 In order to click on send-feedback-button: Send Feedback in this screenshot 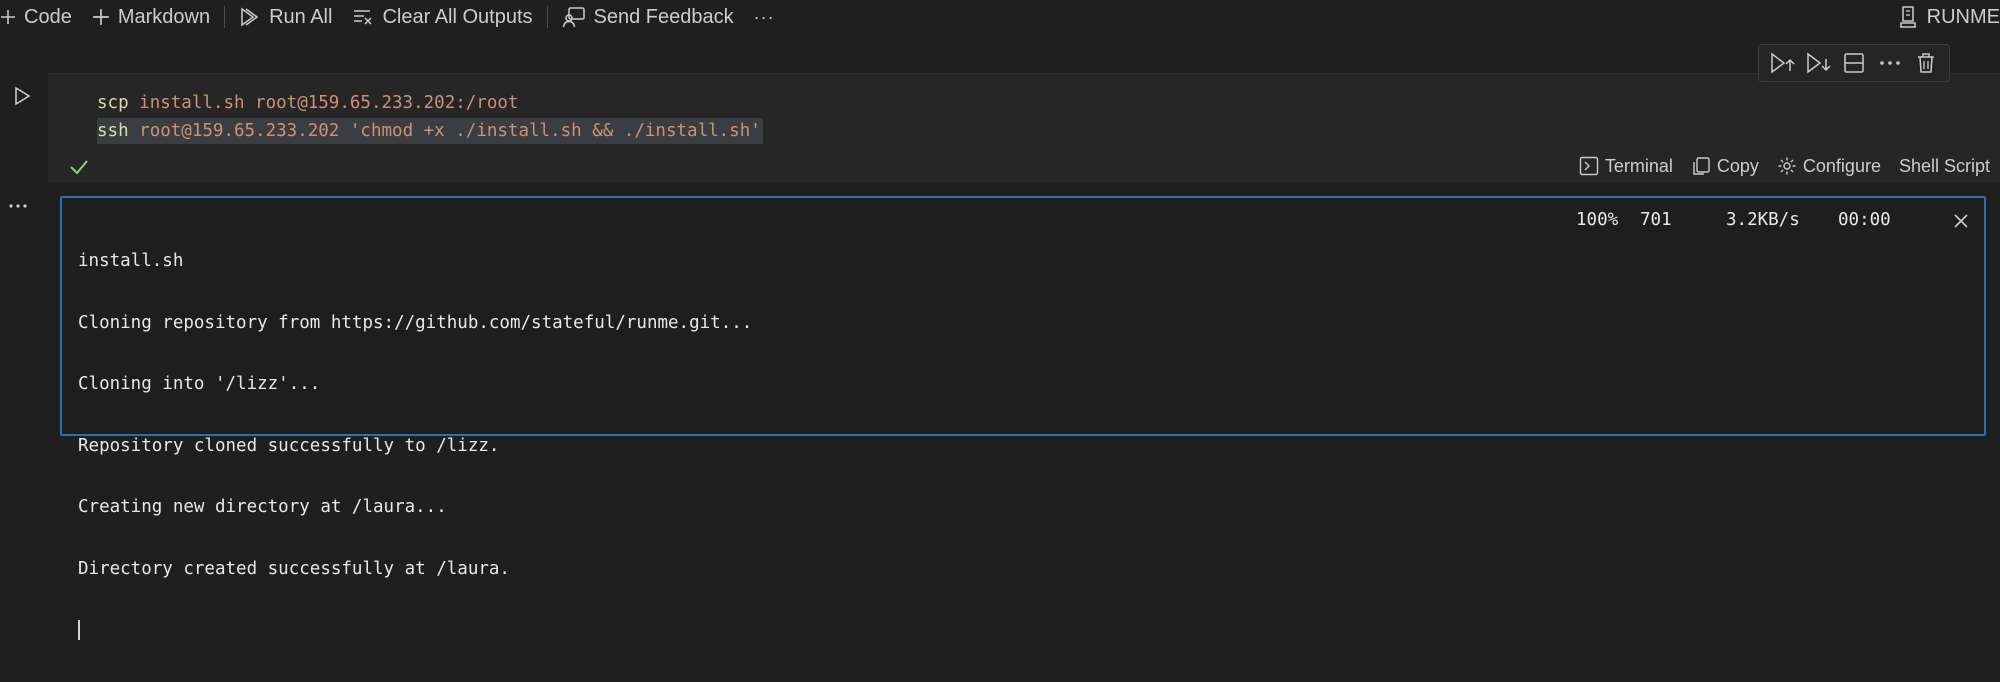, I will do `click(648, 17)`.